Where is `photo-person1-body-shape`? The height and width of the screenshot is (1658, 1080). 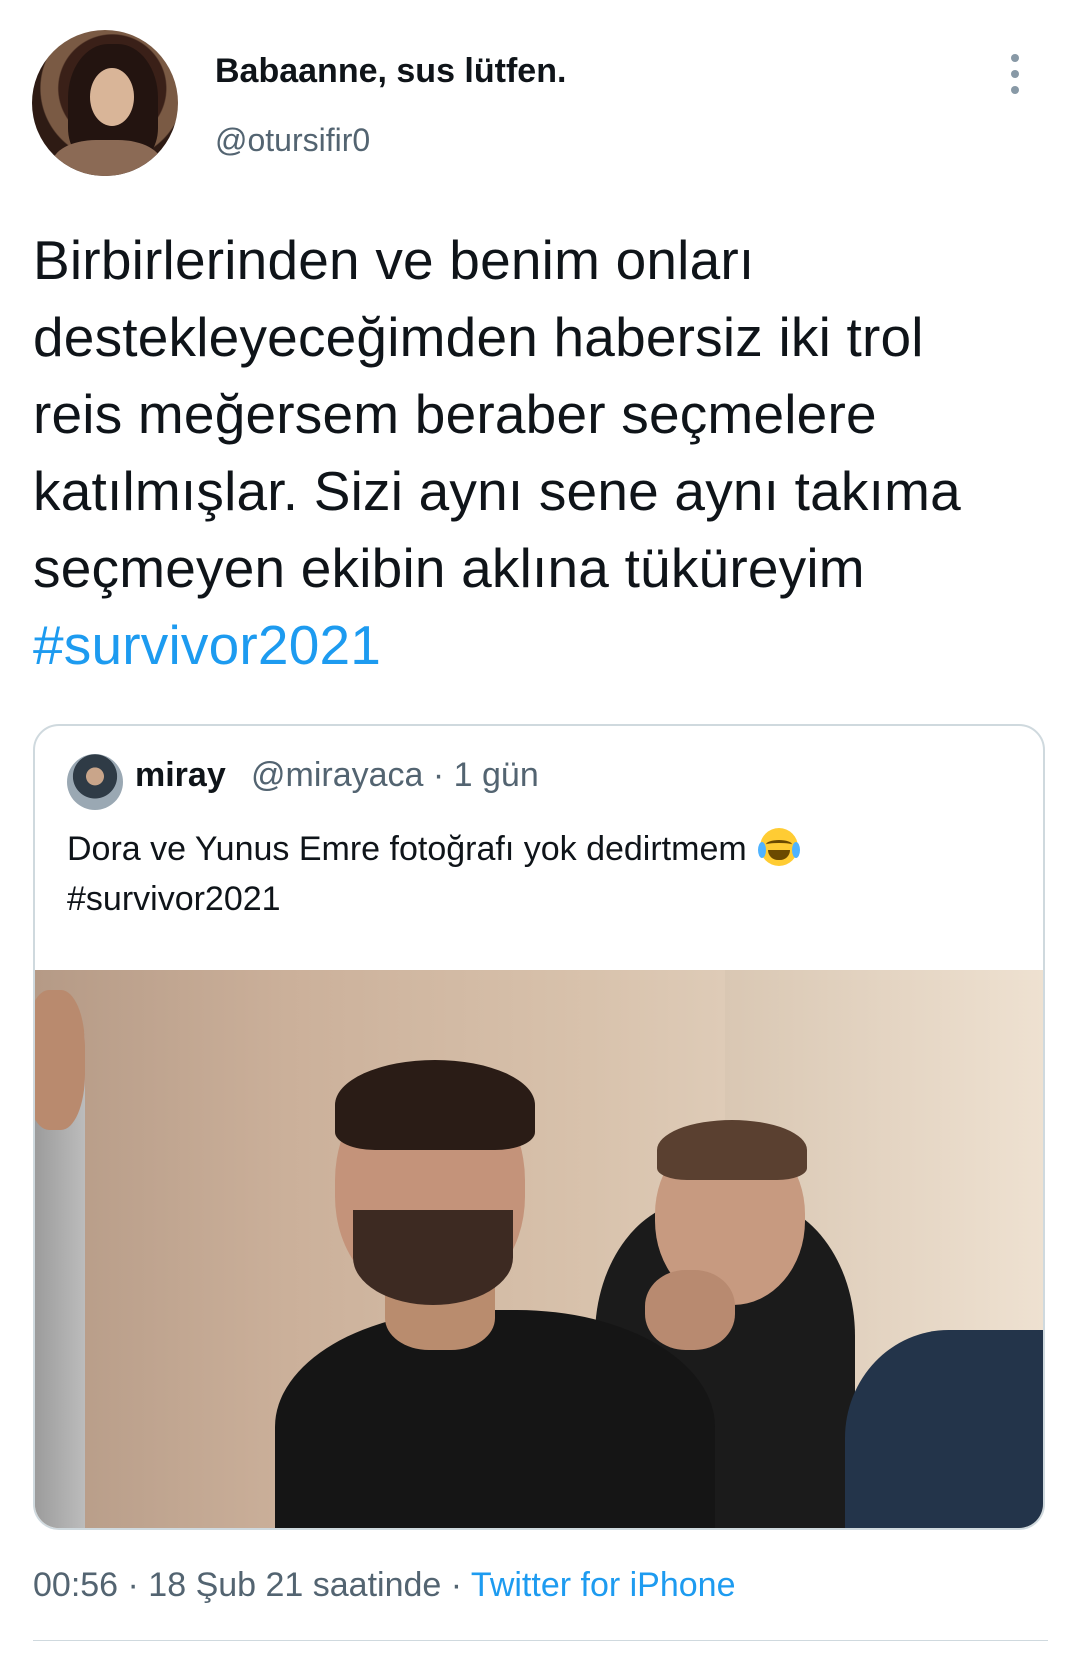 photo-person1-body-shape is located at coordinates (495, 1419).